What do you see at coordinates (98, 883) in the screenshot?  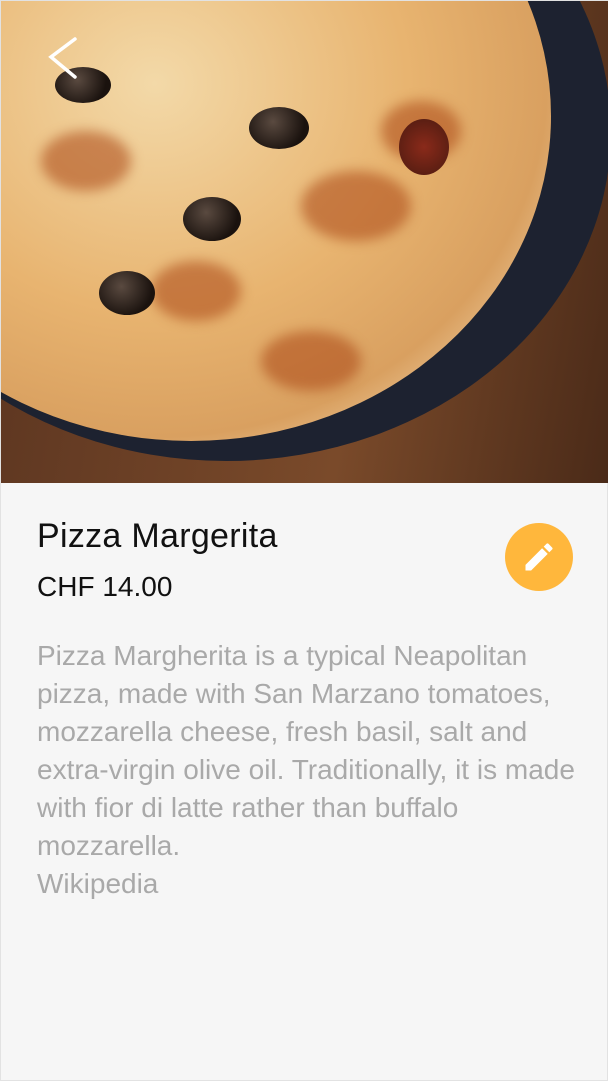 I see `description-source: Wikipedia` at bounding box center [98, 883].